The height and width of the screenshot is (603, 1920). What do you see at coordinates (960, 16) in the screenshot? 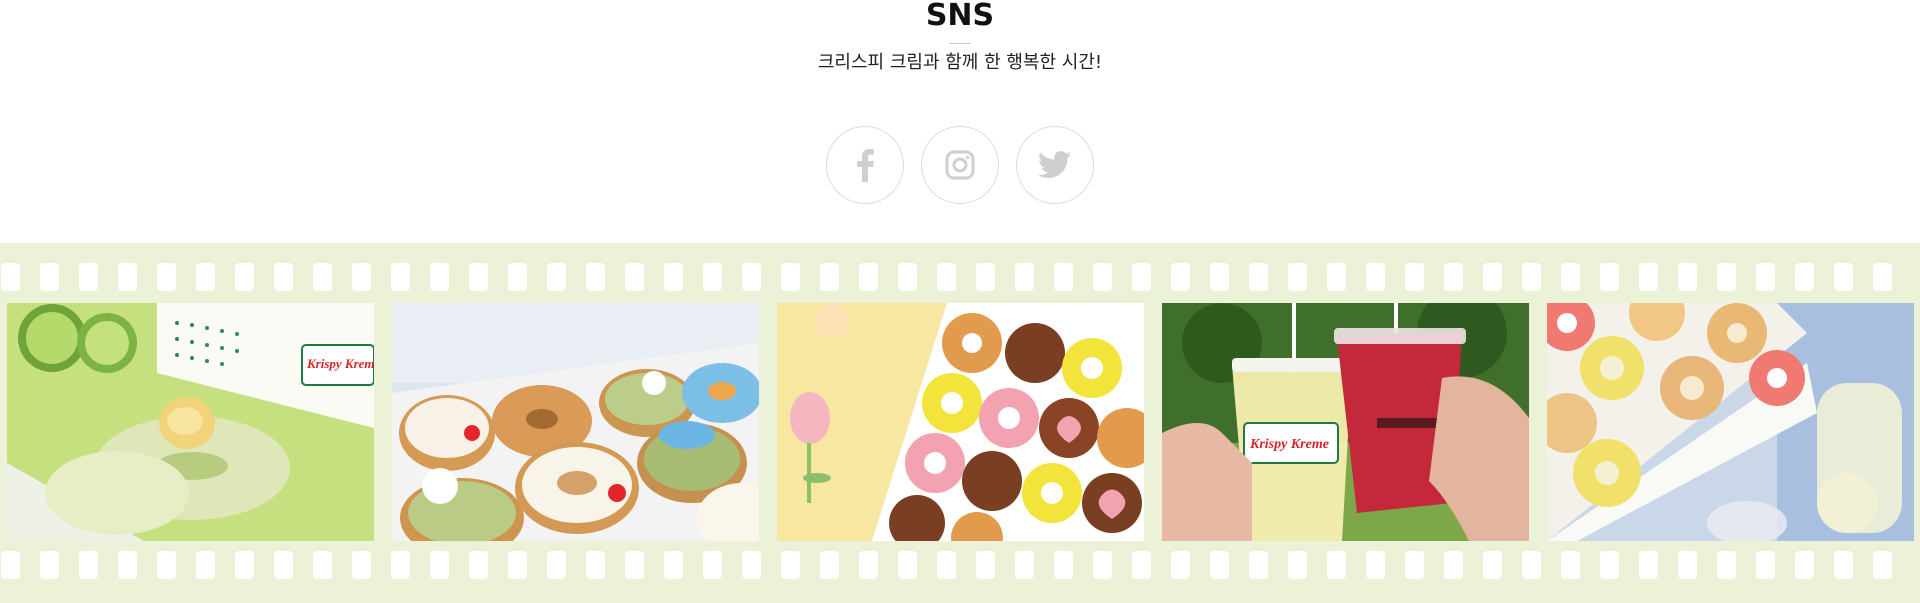
I see `section-title: SNS` at bounding box center [960, 16].